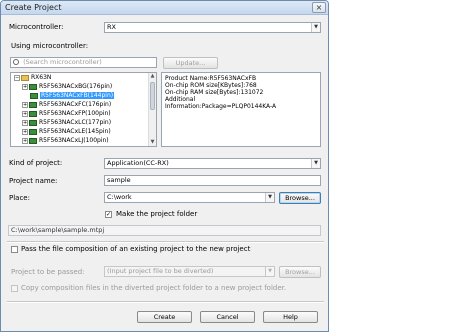  I want to click on tree-scrollbar: ▲ ▼, so click(152, 109).